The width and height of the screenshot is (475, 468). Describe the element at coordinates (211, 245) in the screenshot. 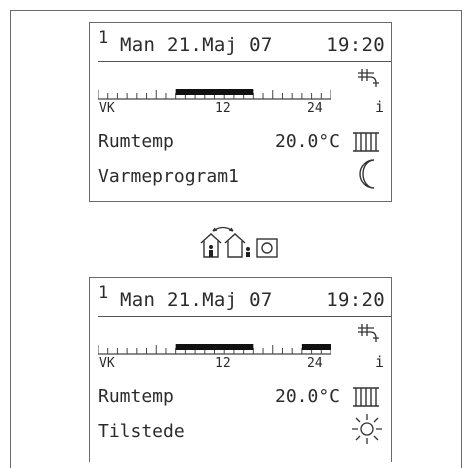

I see `house-away-icon` at that location.